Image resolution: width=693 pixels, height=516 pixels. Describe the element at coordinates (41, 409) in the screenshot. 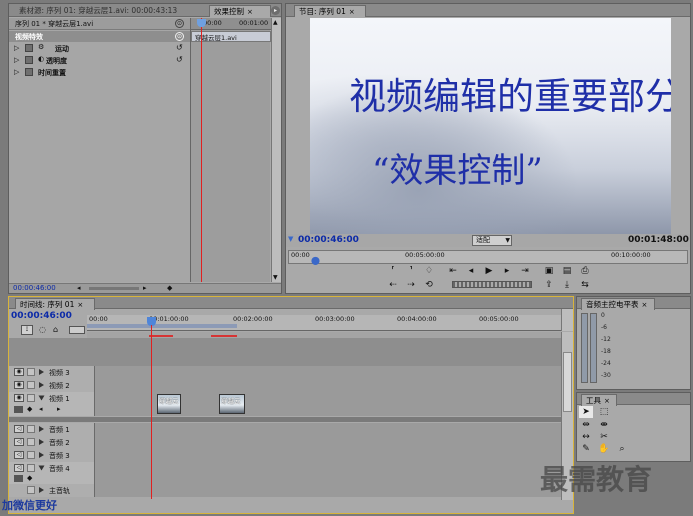

I see `prev-keyframe-icon: ◂` at that location.